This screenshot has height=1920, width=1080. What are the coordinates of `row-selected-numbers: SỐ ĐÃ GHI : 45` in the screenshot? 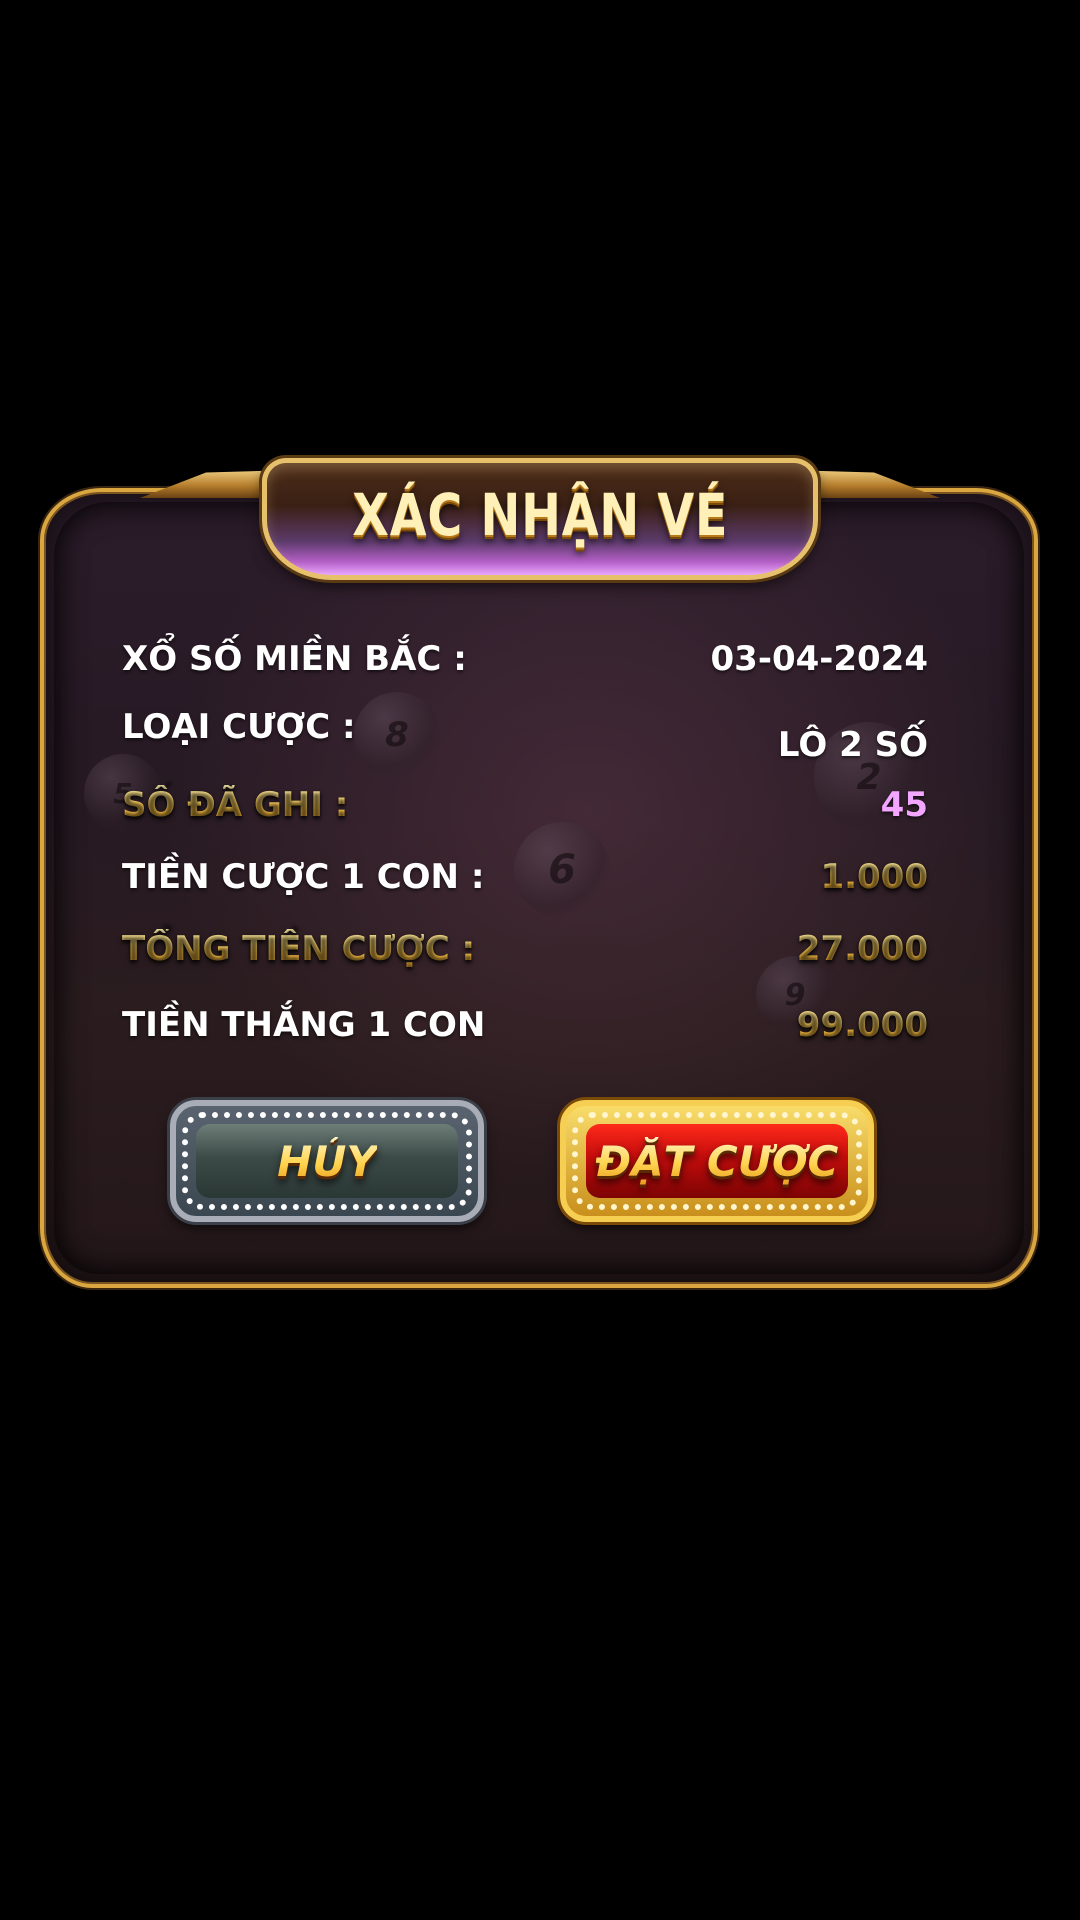 It's located at (525, 805).